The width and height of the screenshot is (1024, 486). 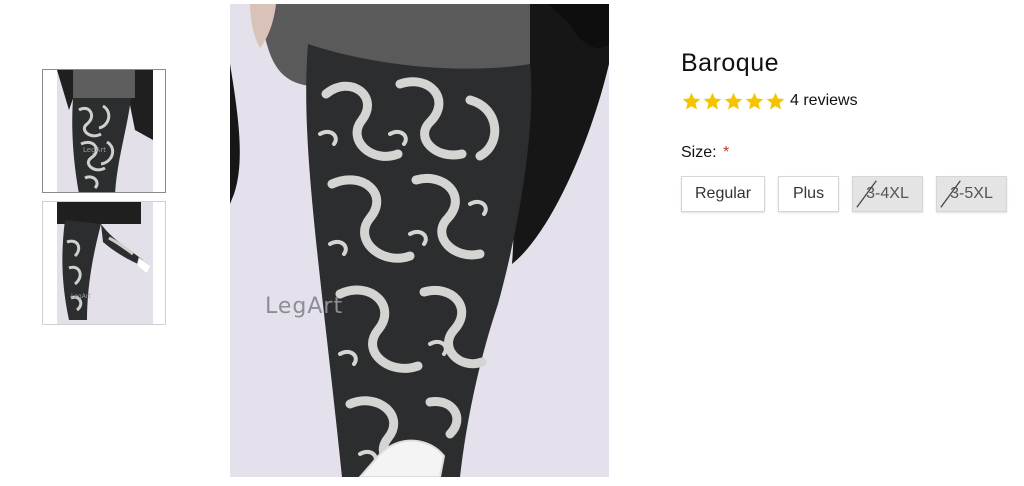 I want to click on rating-stars, so click(x=733, y=101).